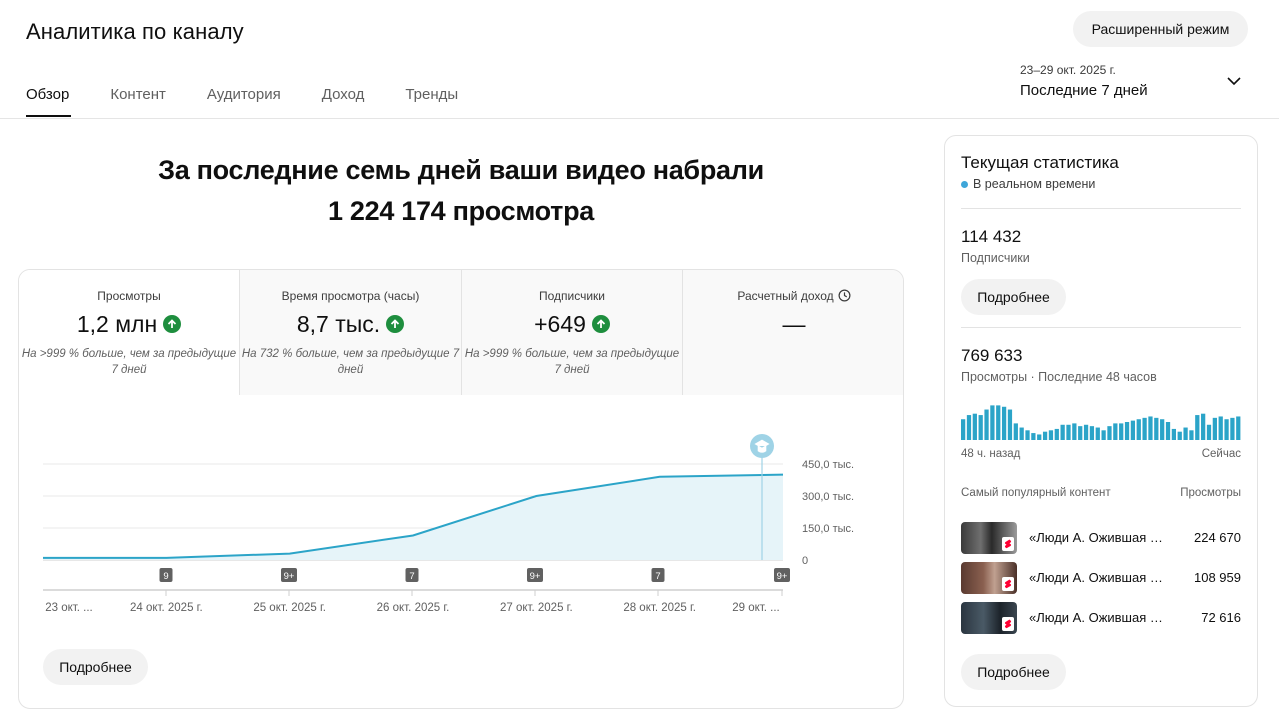 The image size is (1279, 721). Describe the element at coordinates (431, 102) in the screenshot. I see `tab-trends: Тренды` at that location.